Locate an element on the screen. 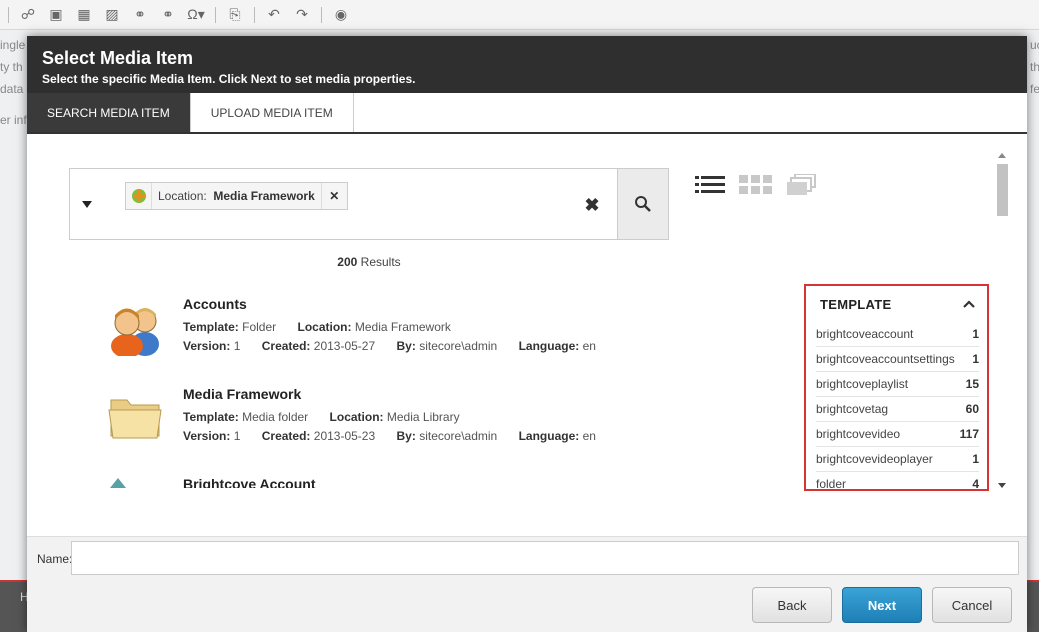 The image size is (1039, 632). facet-item-label: brightcovetag is located at coordinates (852, 409).